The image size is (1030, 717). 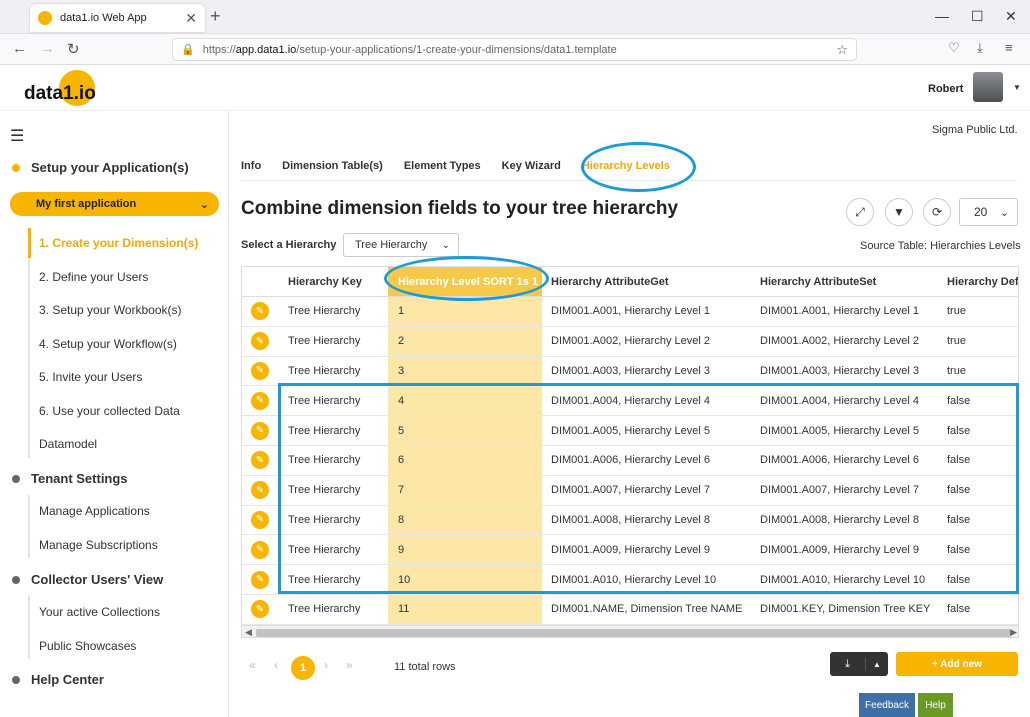 I want to click on sidebar-item-public-showcases: Public Showcases, so click(x=87, y=646).